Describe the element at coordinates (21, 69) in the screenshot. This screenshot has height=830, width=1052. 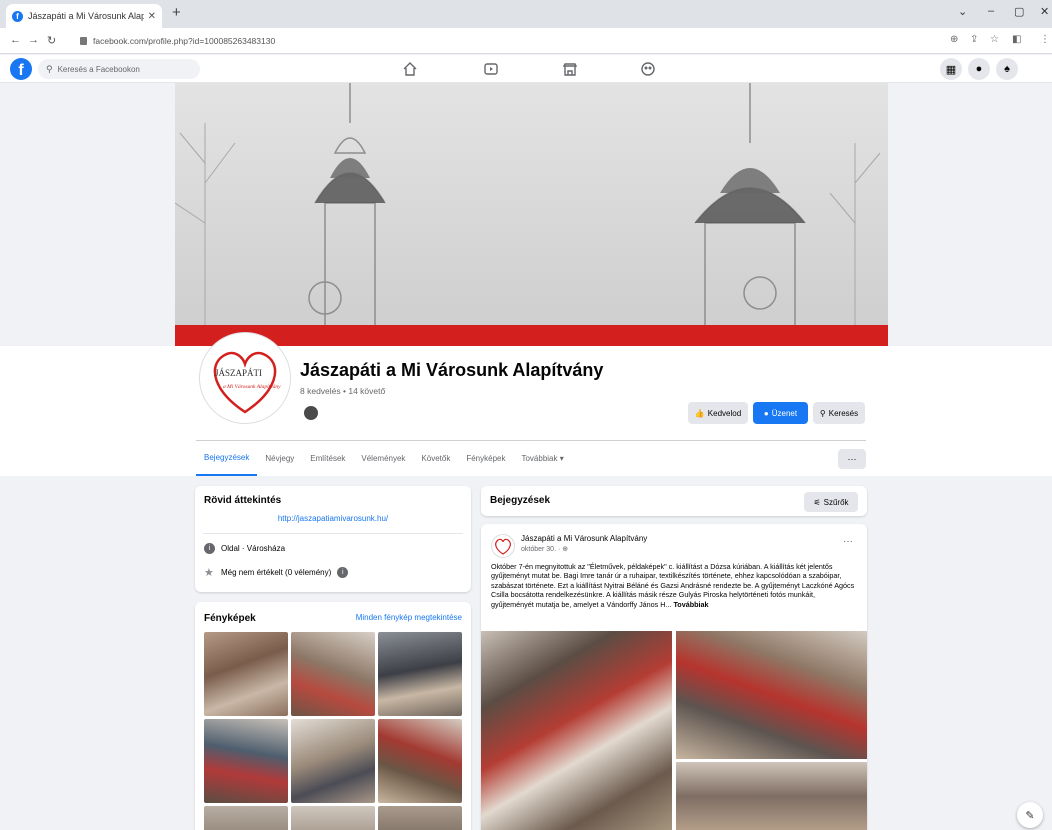
I see `facebook-logo-icon: f` at that location.